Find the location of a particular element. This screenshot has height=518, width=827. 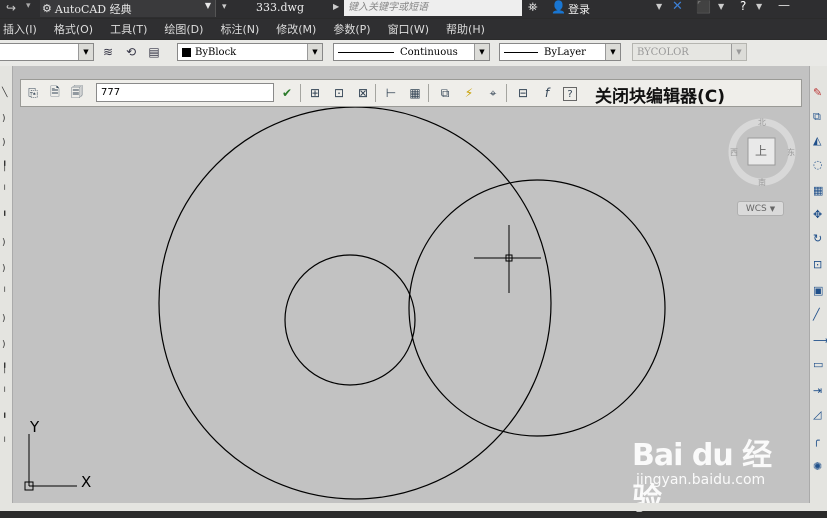

save-block-as-icon: 🗐 is located at coordinates (77, 93).